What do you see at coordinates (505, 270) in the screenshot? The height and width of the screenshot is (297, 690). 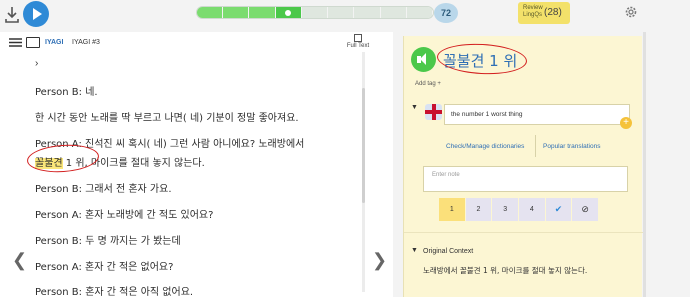 I see `original-context-text: 노래방에서 꼴불견 1 위, 마이크를 절대 놓지 않는다.` at bounding box center [505, 270].